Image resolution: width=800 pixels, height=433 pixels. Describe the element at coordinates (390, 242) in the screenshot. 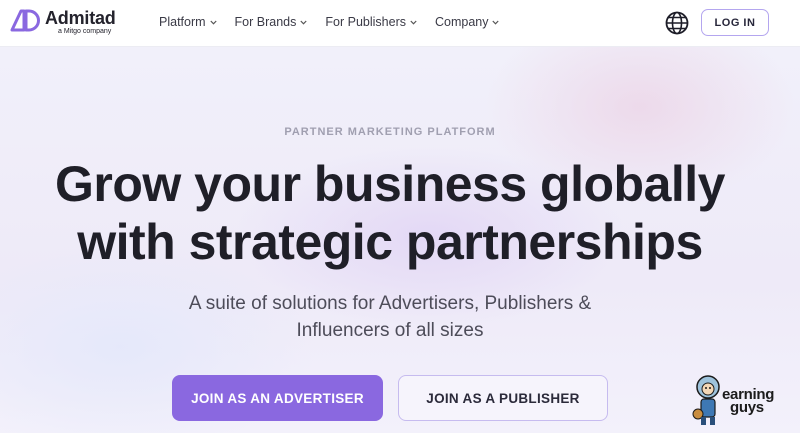

I see `headline-line-2: with strategic partnerships` at that location.